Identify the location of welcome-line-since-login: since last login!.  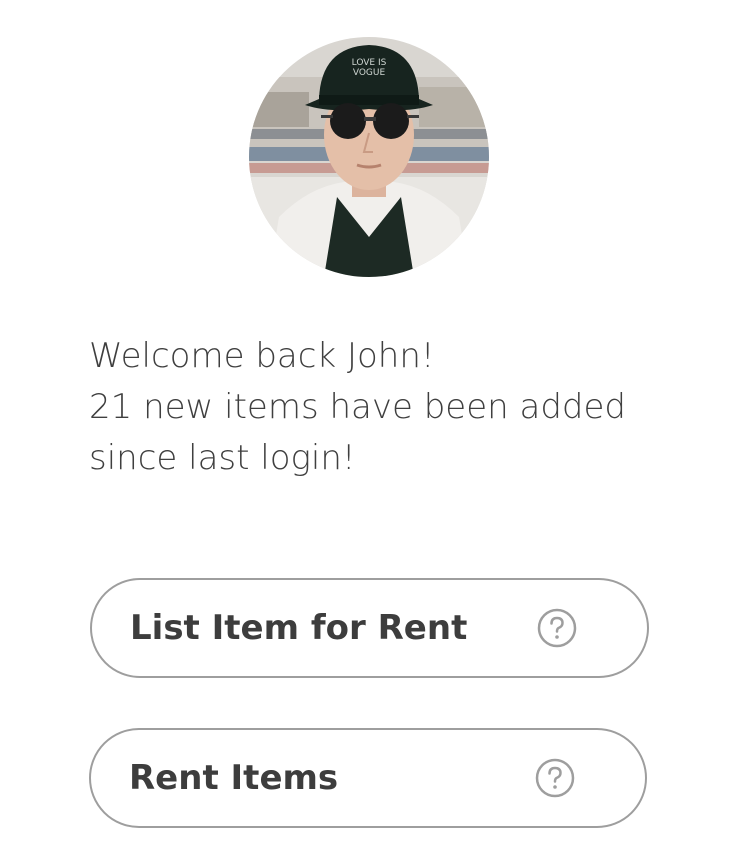
(222, 458).